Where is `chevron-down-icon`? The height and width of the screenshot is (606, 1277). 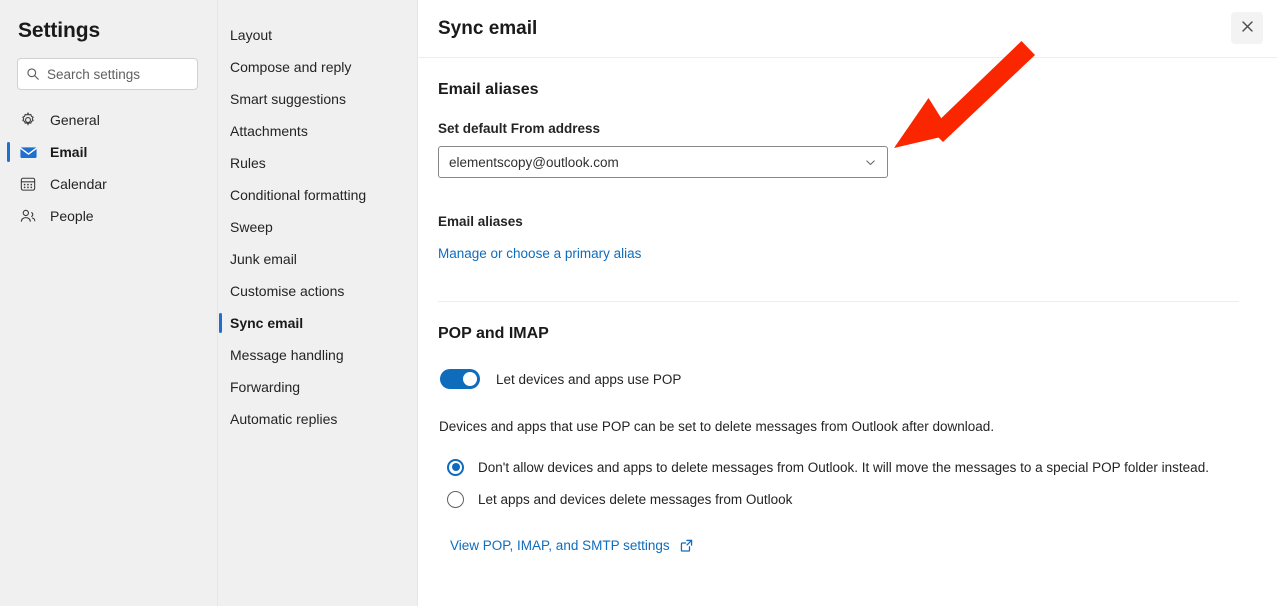 chevron-down-icon is located at coordinates (870, 162).